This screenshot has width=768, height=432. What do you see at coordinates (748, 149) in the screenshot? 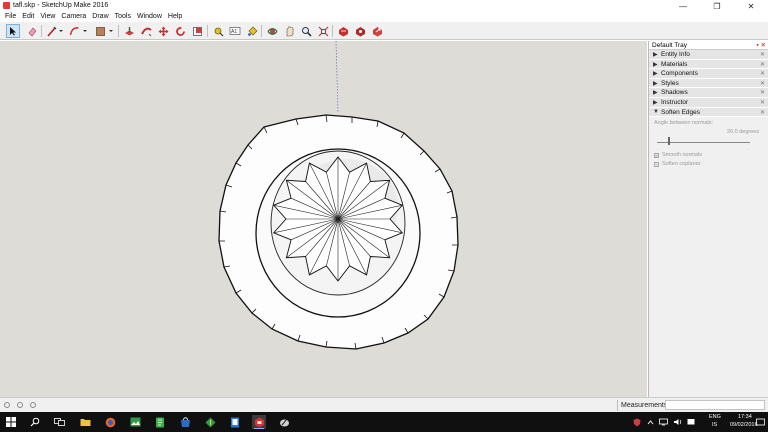
I see `slider-max-tick: -` at bounding box center [748, 149].